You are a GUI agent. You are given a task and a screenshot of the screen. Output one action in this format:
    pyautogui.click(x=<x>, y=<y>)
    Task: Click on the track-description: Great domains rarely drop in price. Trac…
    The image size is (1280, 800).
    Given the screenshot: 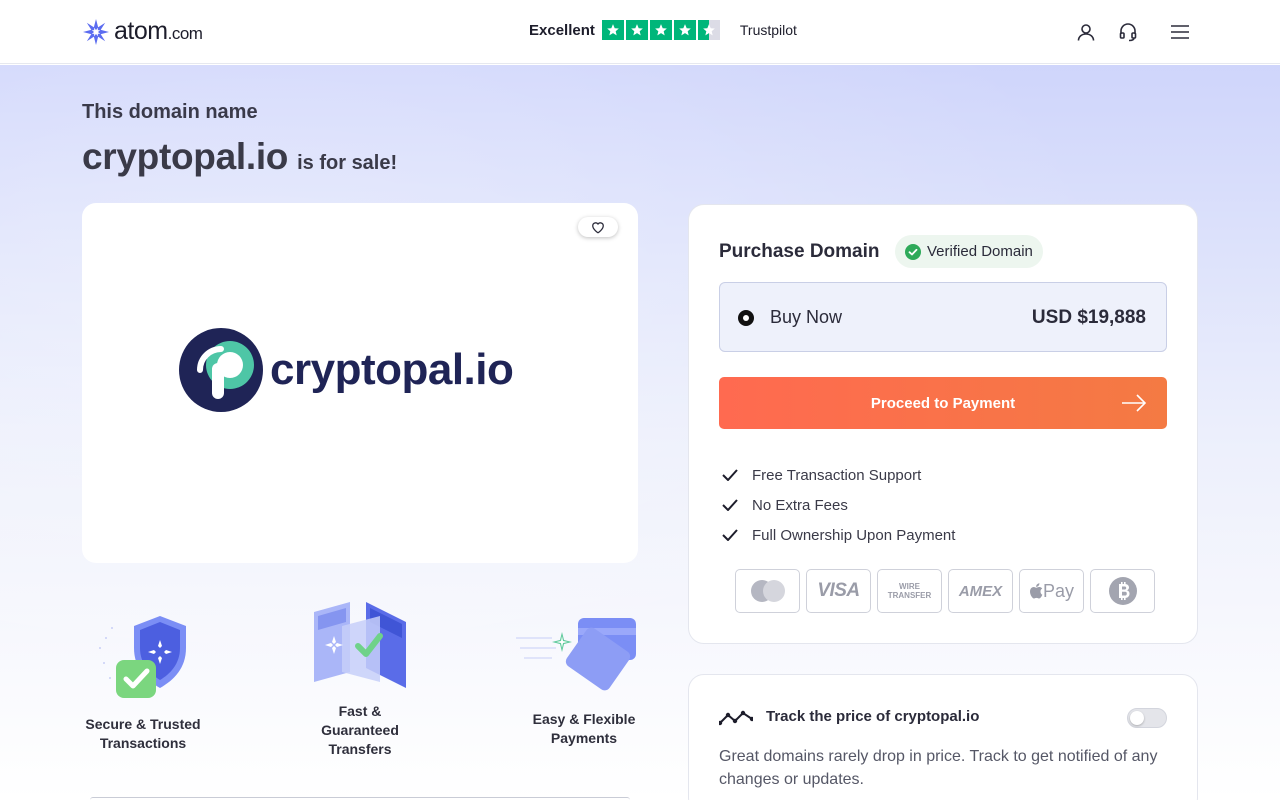 What is the action you would take?
    pyautogui.click(x=938, y=768)
    